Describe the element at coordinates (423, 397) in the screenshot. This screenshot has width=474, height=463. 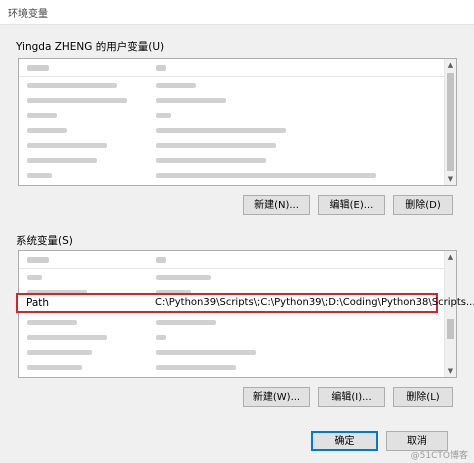
I see `system-delete-button: 删除(L)` at that location.